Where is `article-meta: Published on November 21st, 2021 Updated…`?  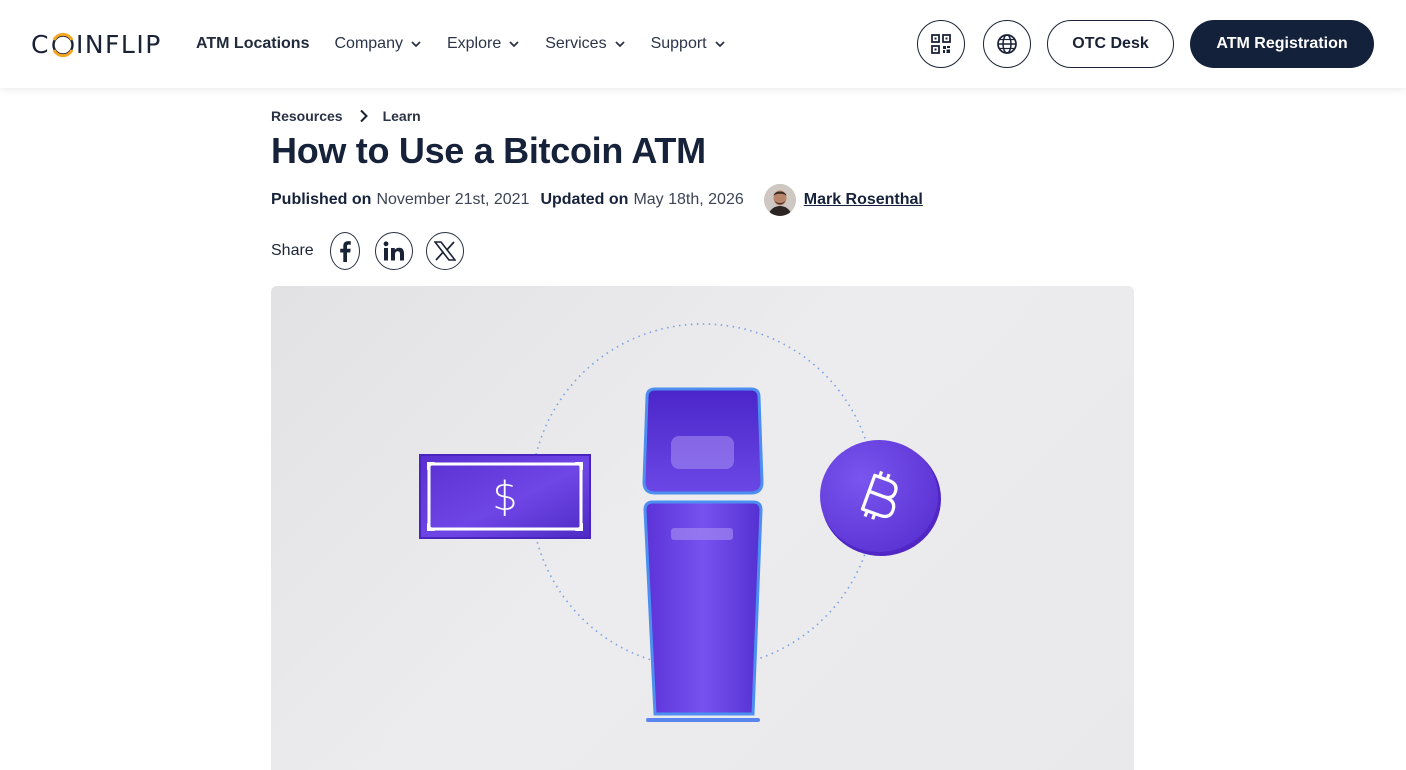 article-meta: Published on November 21st, 2021 Updated… is located at coordinates (597, 200).